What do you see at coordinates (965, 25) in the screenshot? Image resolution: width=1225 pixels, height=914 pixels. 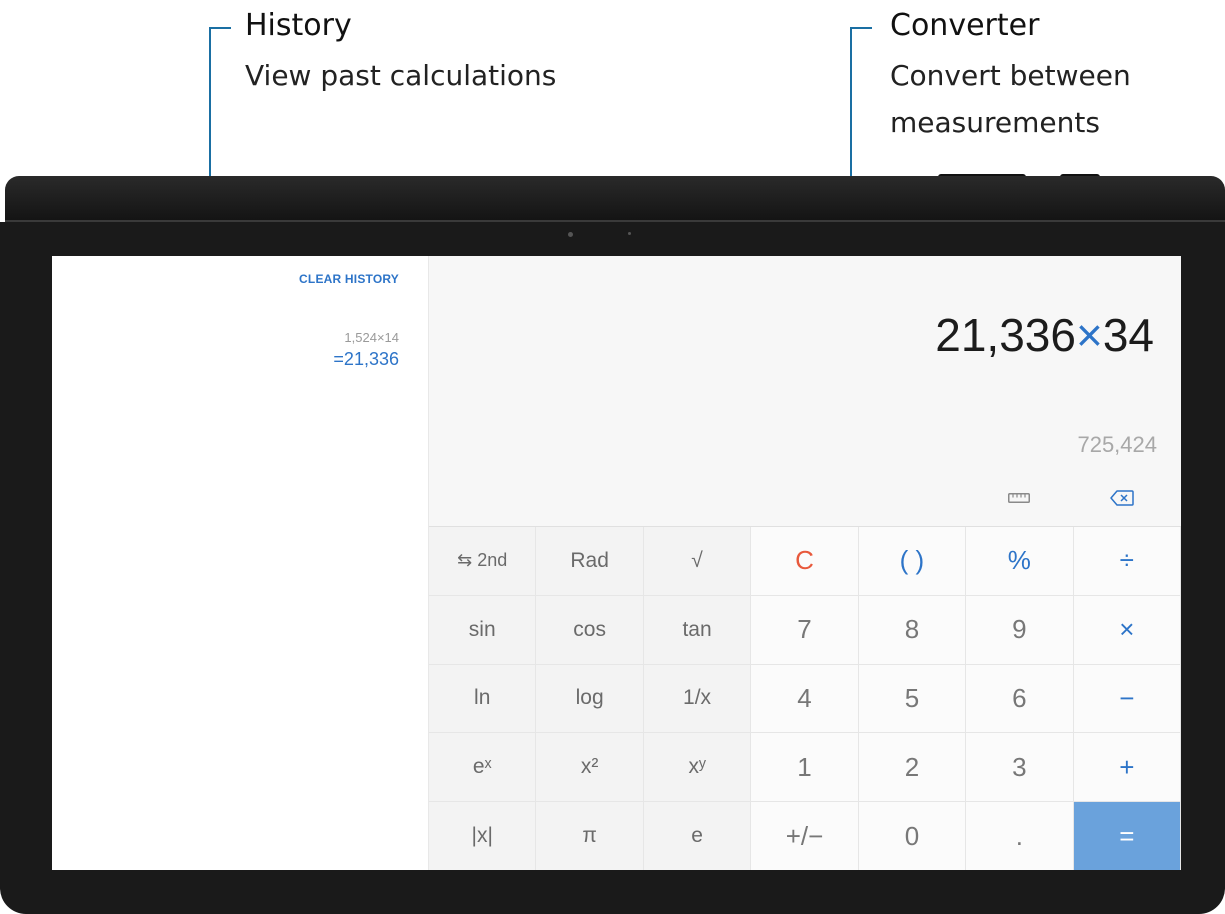 I see `converter-callout-title: Converter` at bounding box center [965, 25].